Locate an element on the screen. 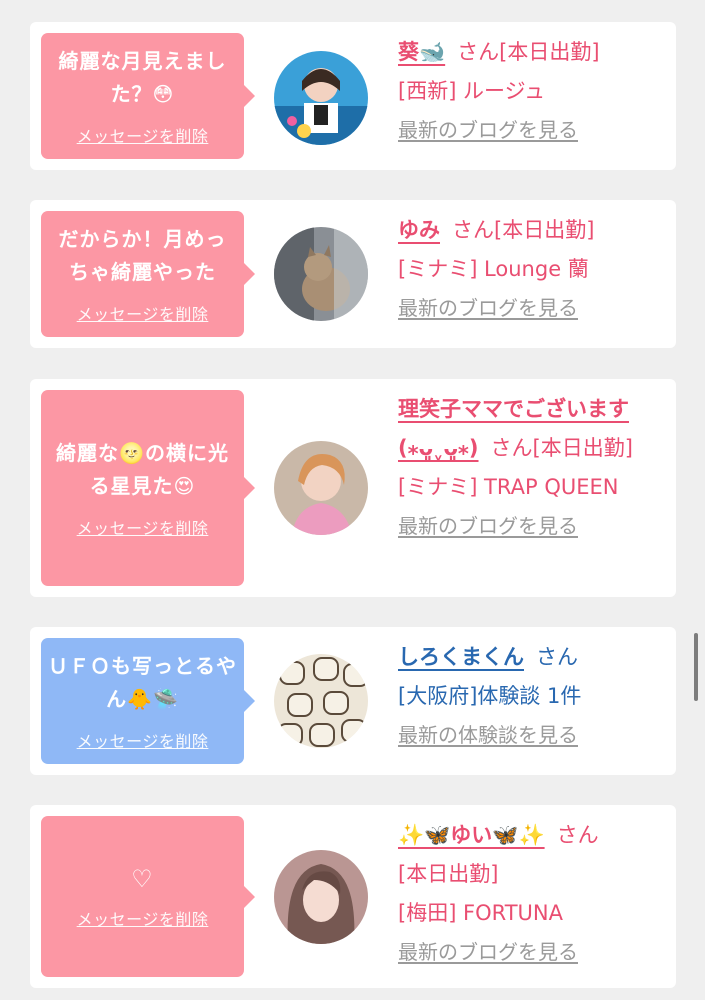 This screenshot has width=705, height=1000. message-text: 綺麗な🌝の横に光る星見た😍 is located at coordinates (142, 469).